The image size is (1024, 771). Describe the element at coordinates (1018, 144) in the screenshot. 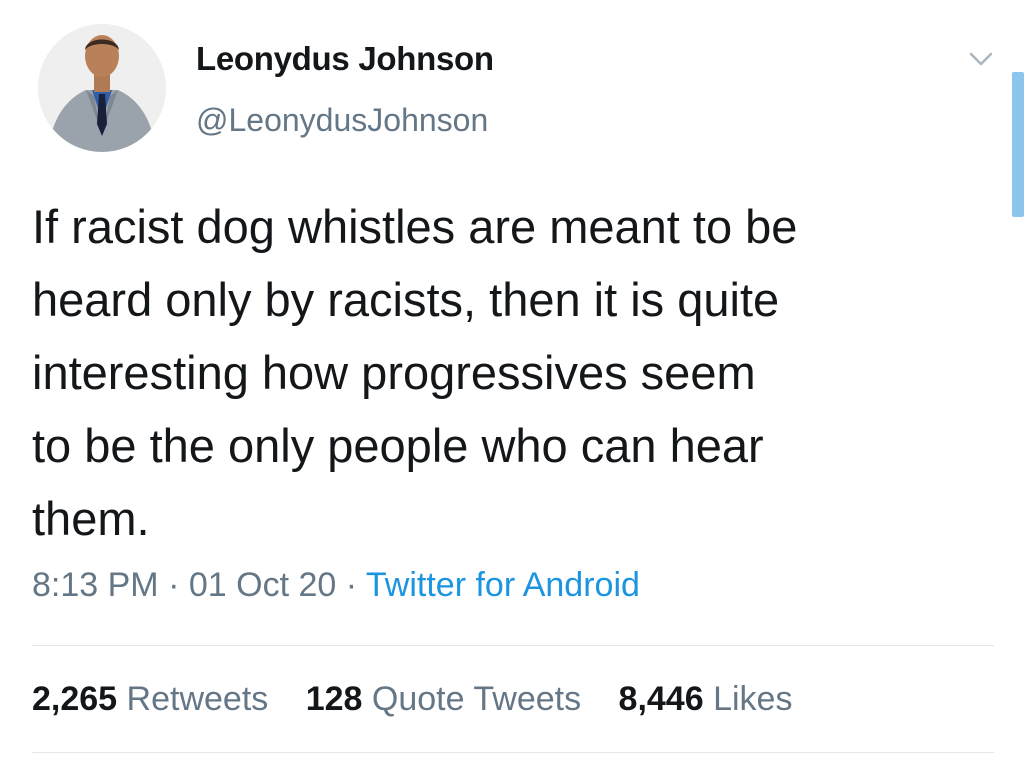

I see `scrollbar` at that location.